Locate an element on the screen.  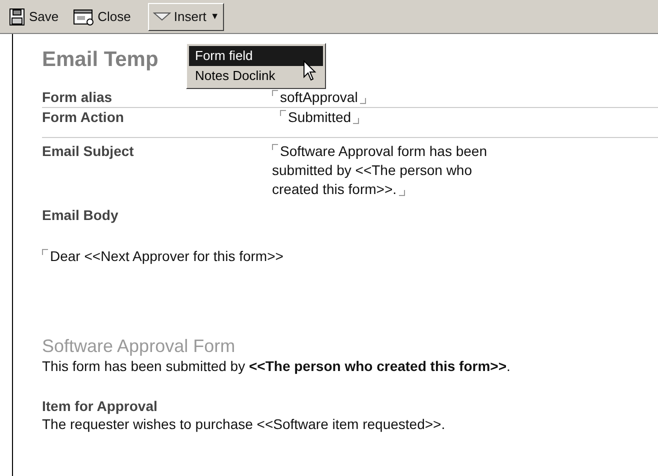
field-label: Form Action is located at coordinates (83, 117).